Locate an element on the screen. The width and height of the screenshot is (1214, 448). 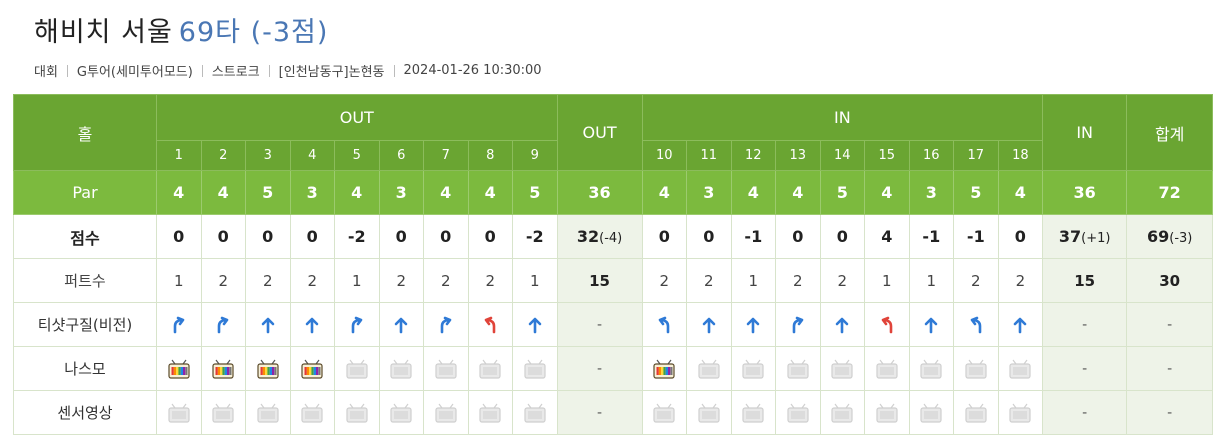
left-up-blue-icon is located at coordinates (976, 324).